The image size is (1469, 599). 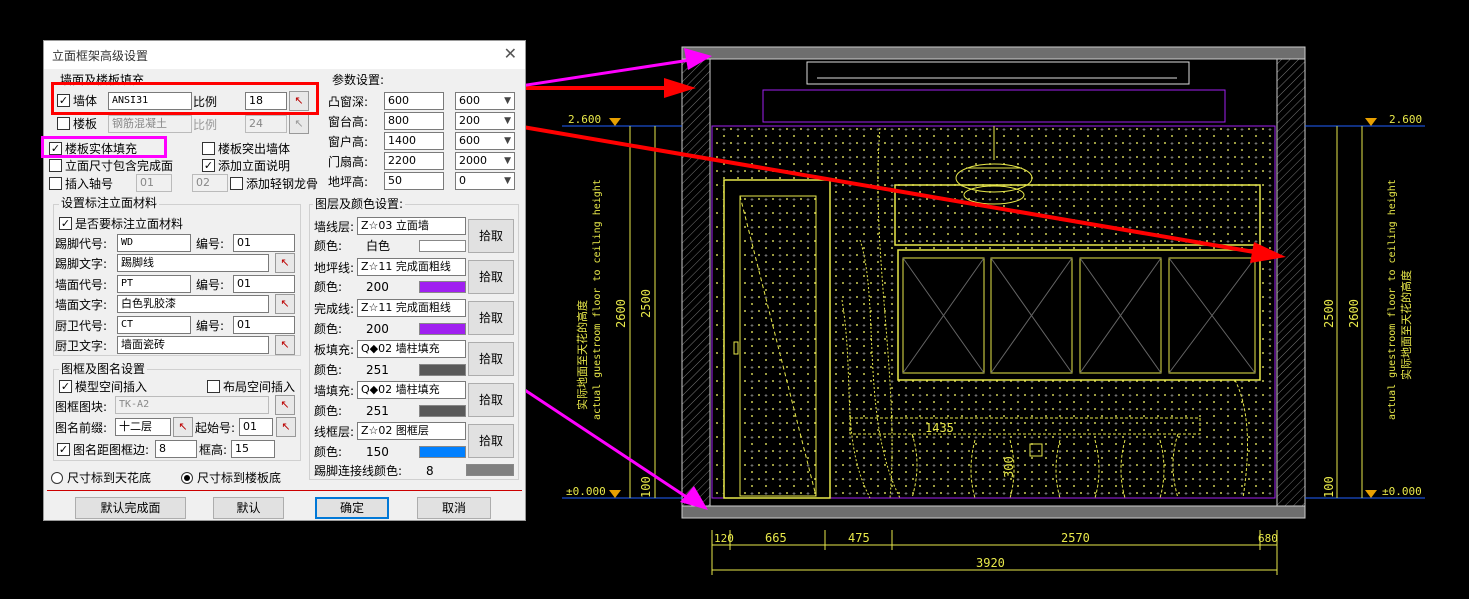 What do you see at coordinates (348, 182) in the screenshot?
I see `param-label-4: 地坪高:` at bounding box center [348, 182].